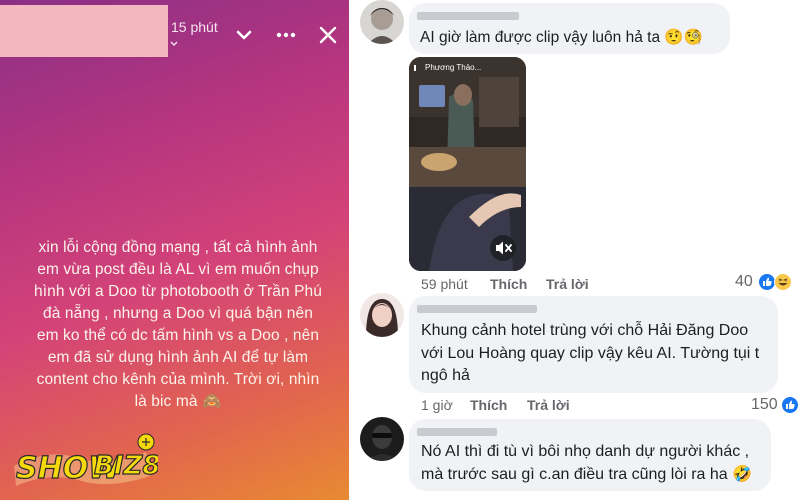 This screenshot has width=800, height=500. Describe the element at coordinates (744, 282) in the screenshot. I see `reaction-count: 40` at that location.